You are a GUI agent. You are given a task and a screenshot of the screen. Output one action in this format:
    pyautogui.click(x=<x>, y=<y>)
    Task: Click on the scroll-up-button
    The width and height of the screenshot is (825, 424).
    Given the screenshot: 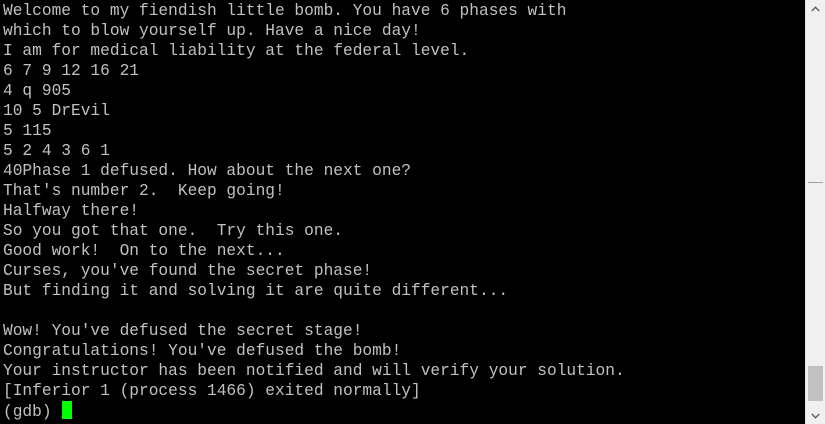 What is the action you would take?
    pyautogui.click(x=815, y=8)
    